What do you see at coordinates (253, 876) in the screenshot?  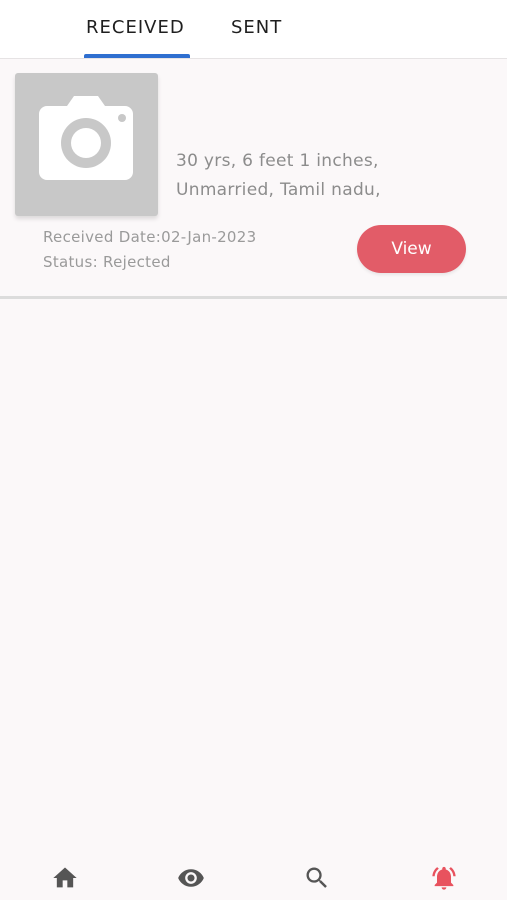 I see `bottom-navigation` at bounding box center [253, 876].